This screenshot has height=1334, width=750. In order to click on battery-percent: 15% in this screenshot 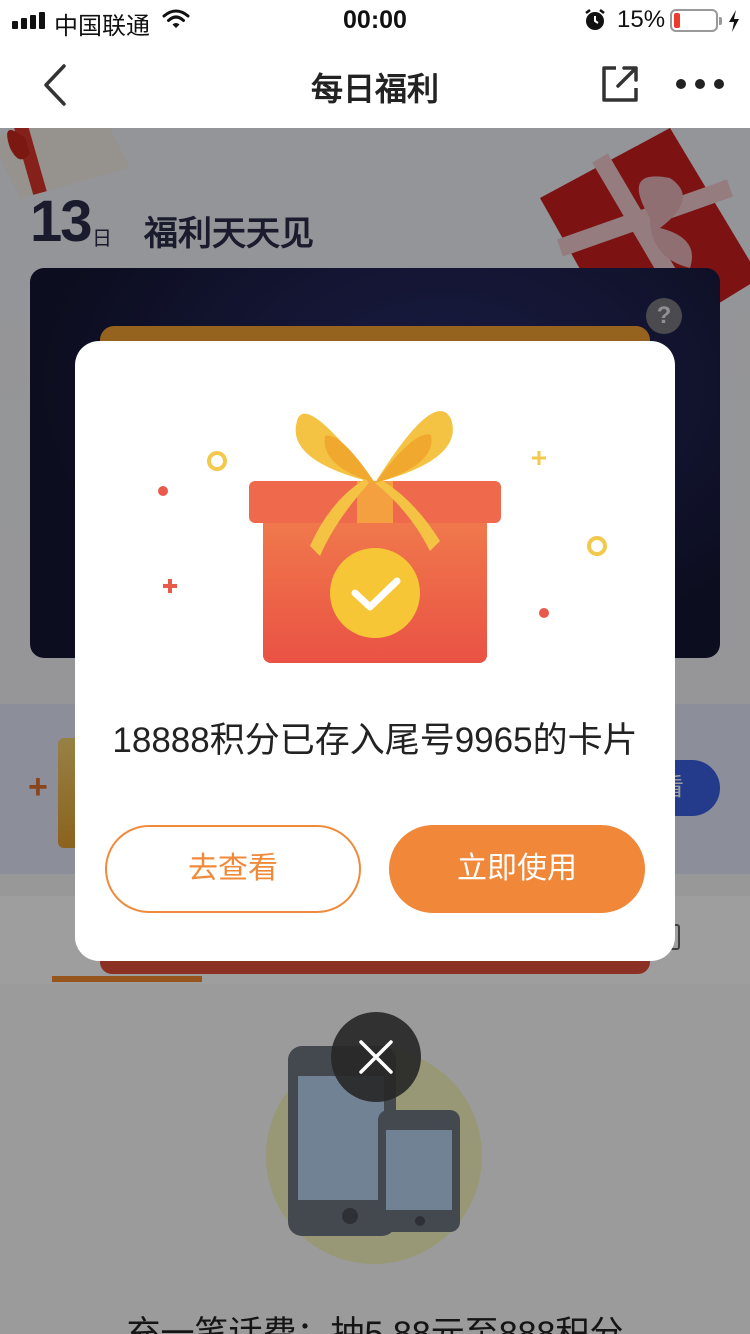, I will do `click(641, 19)`.